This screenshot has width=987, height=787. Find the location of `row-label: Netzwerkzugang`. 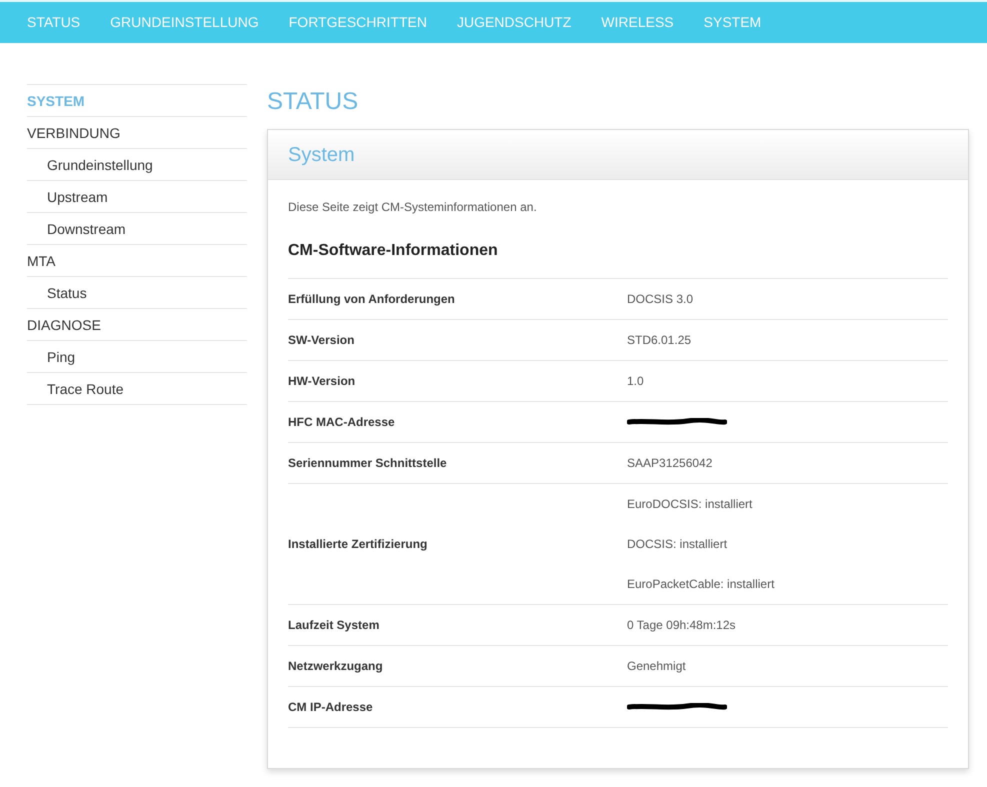

row-label: Netzwerkzugang is located at coordinates (336, 666).